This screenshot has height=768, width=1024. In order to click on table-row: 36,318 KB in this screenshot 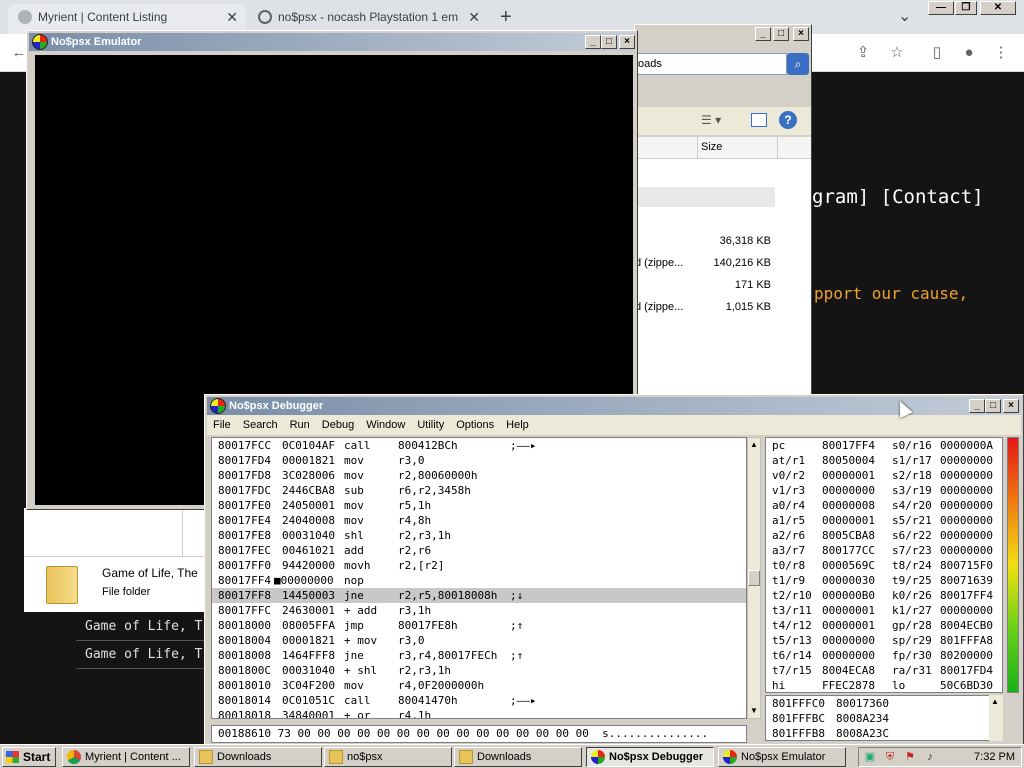, I will do `click(705, 241)`.